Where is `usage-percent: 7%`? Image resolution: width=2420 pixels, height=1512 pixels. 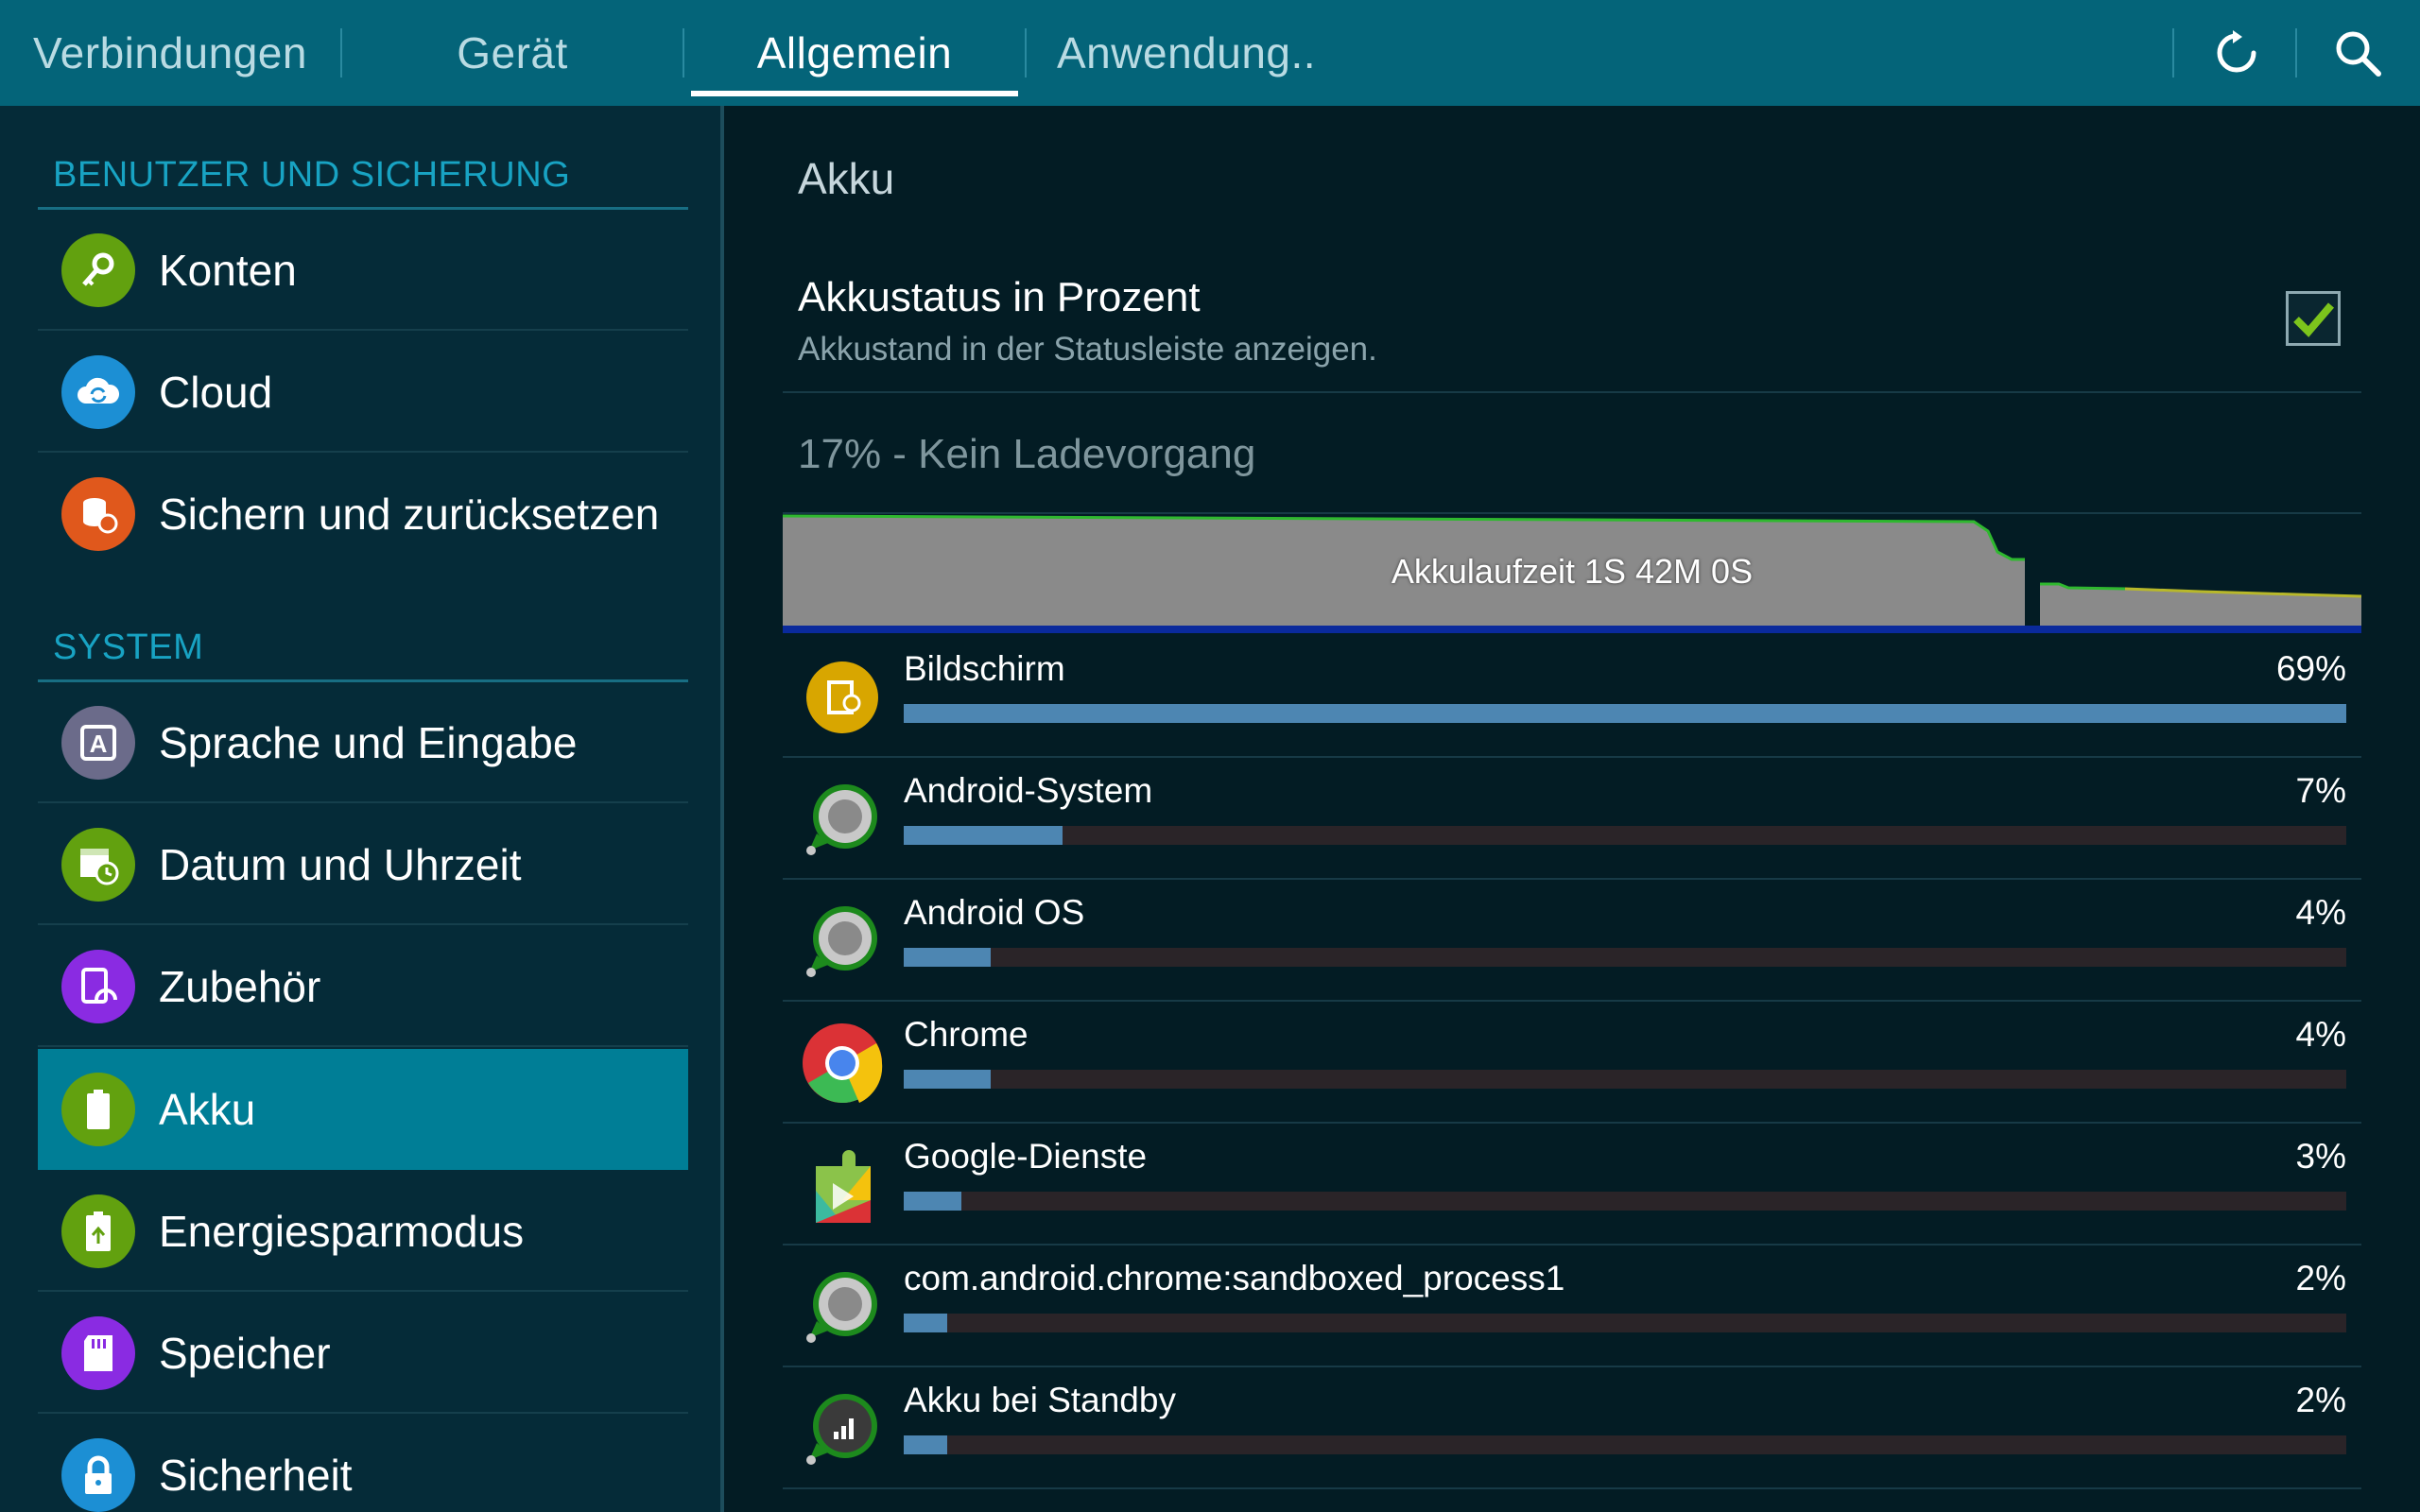
usage-percent: 7% is located at coordinates (2320, 790).